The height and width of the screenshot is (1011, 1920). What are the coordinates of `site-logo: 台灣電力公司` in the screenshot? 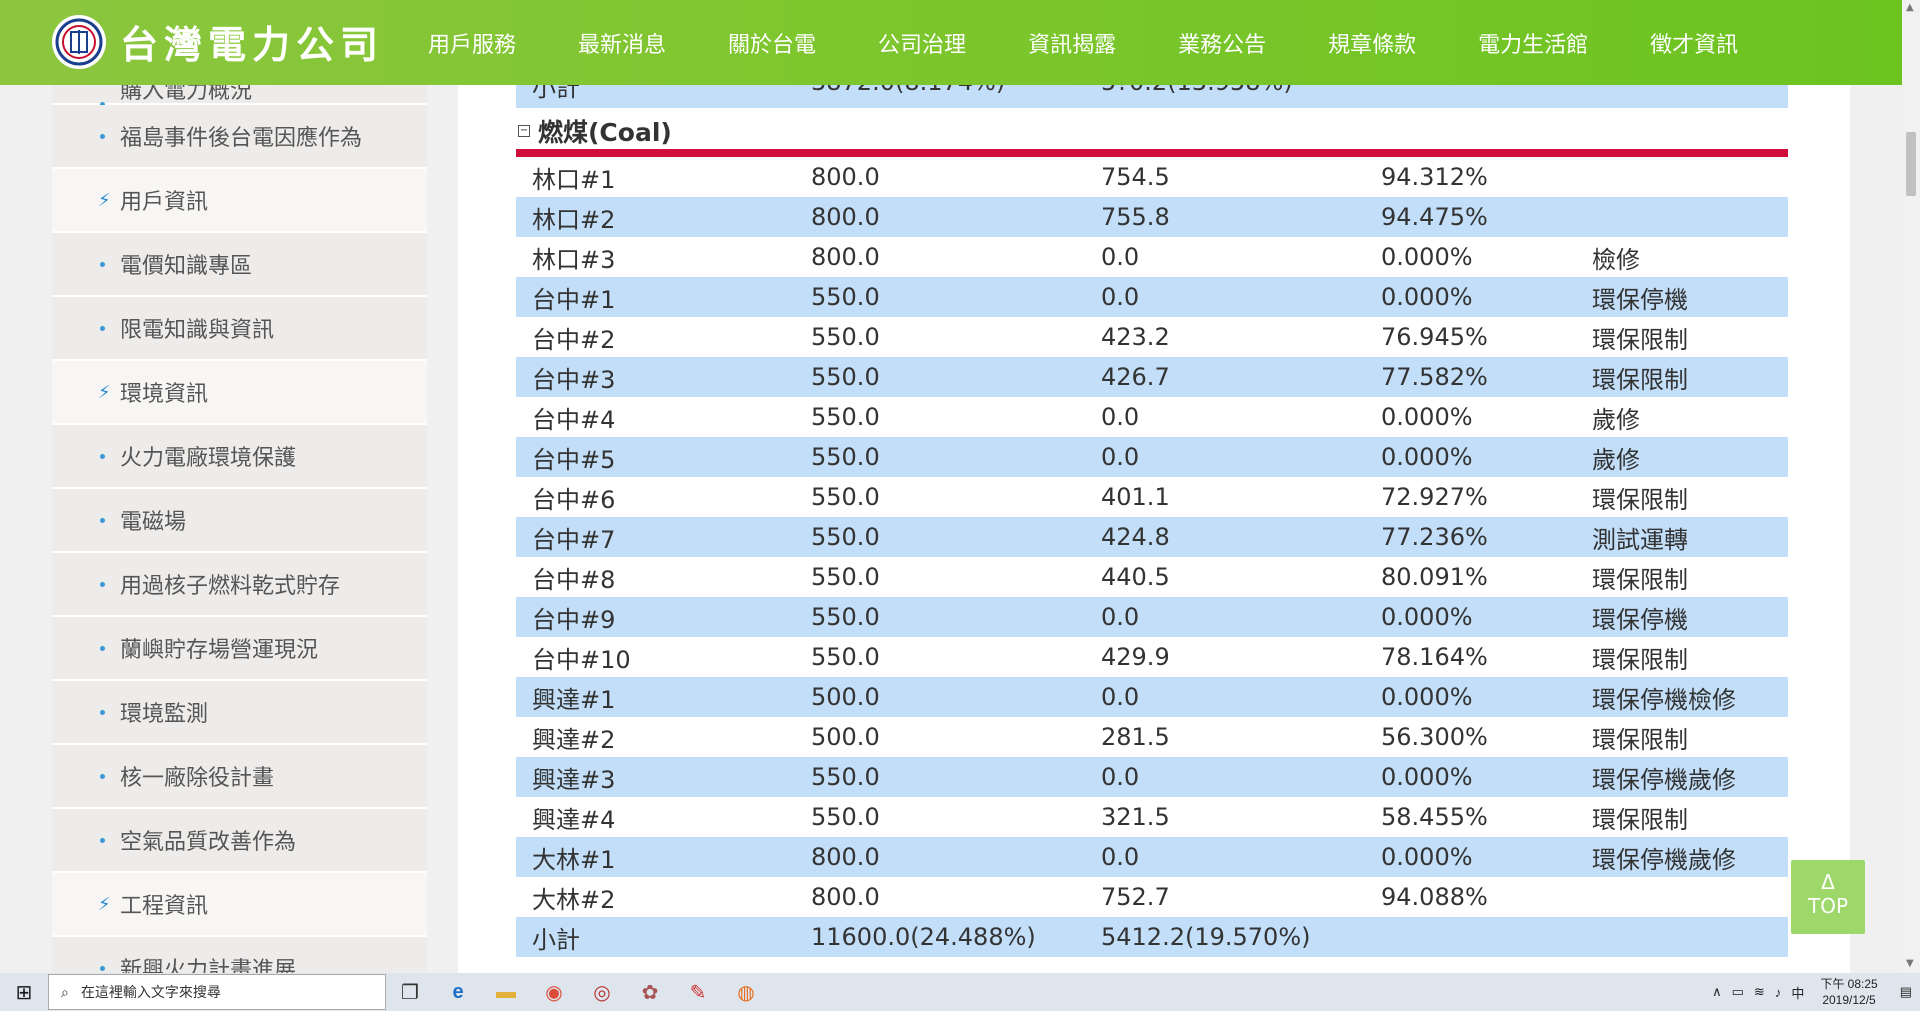 It's located at (218, 41).